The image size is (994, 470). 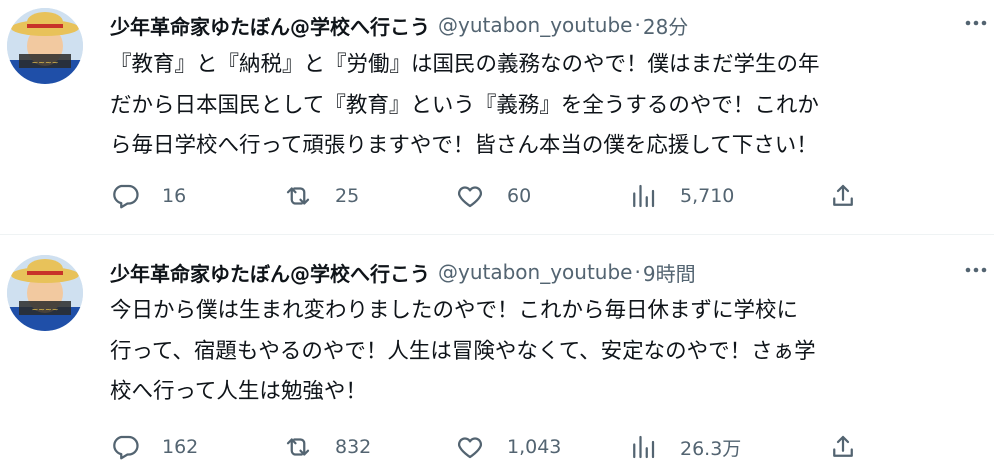 What do you see at coordinates (238, 391) in the screenshot?
I see `tweet-text-line: 校へ行って人生は勉強や！` at bounding box center [238, 391].